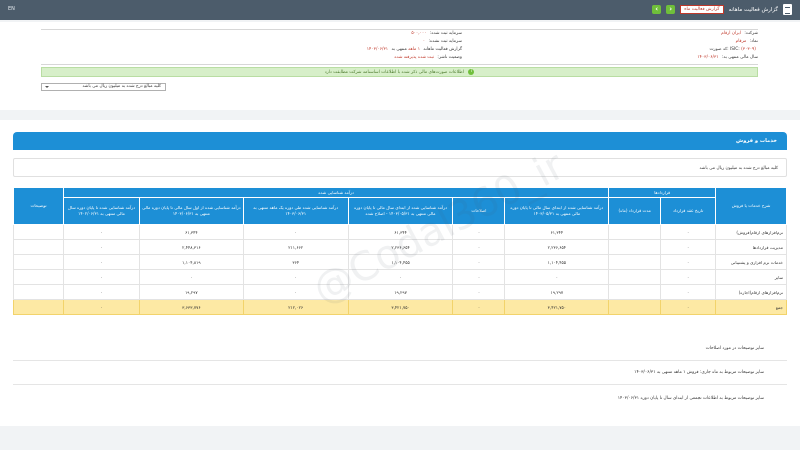 This screenshot has width=800, height=450. What do you see at coordinates (734, 348) in the screenshot?
I see `comment-adjustments: سایر توضیحات در مورد اصلاحات` at bounding box center [734, 348].